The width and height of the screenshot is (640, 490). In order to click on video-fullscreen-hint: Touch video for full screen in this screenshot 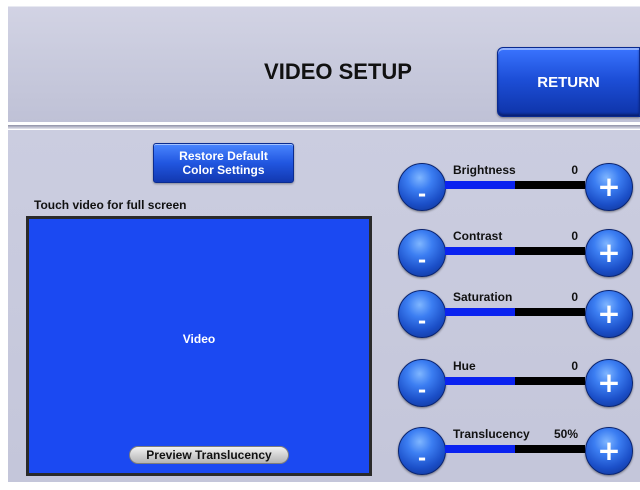, I will do `click(110, 205)`.